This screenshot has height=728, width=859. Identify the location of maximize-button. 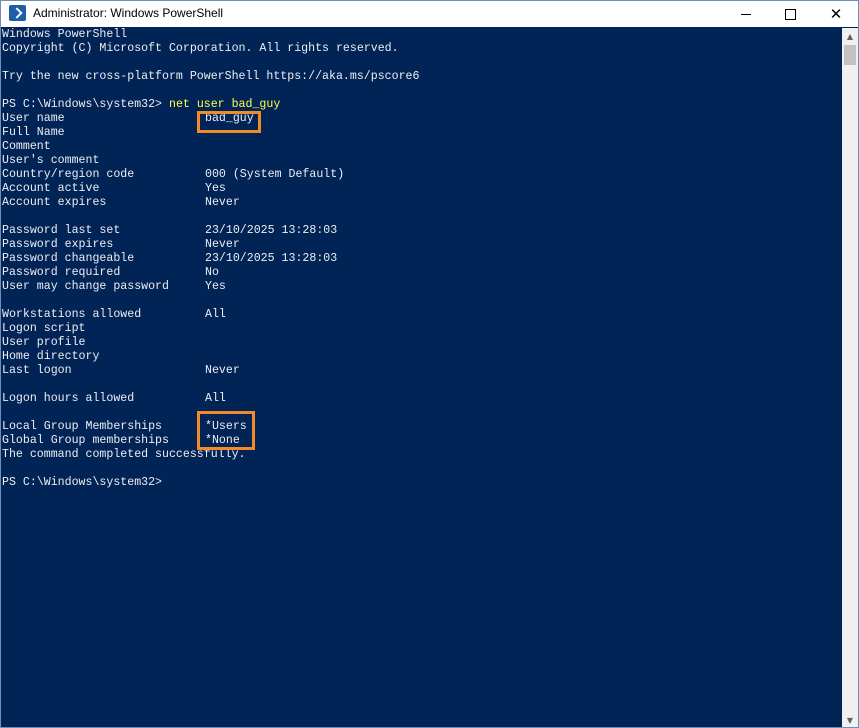
(790, 14).